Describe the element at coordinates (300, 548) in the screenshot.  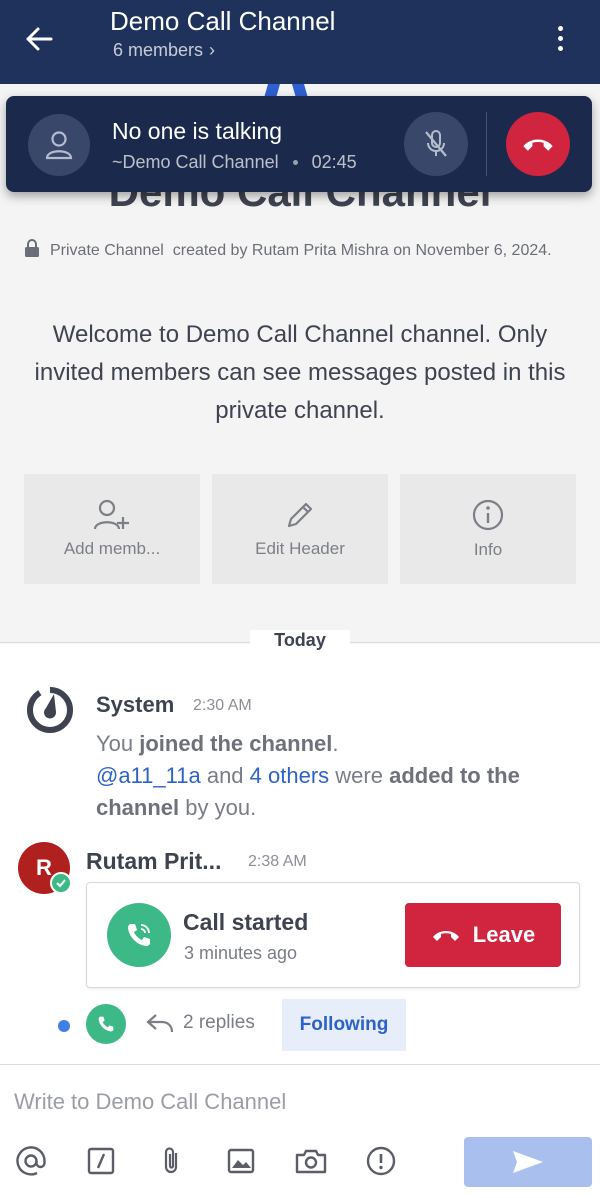
I see `edit-header-label: Edit Header` at that location.